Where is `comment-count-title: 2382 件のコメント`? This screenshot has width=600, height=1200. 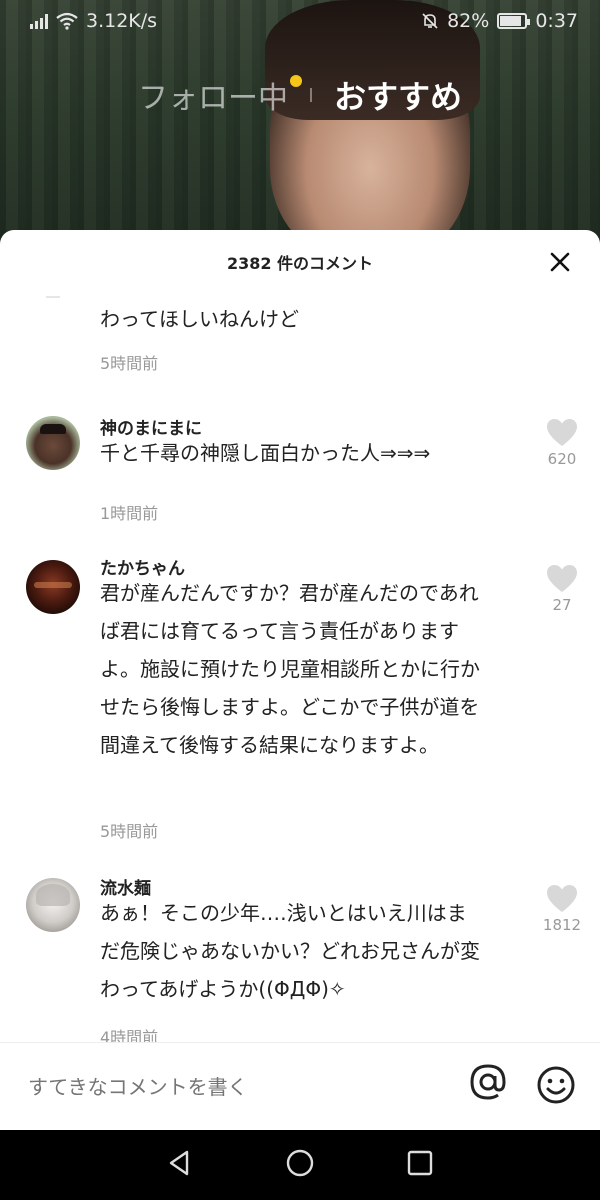
comment-count-title: 2382 件のコメント is located at coordinates (300, 263).